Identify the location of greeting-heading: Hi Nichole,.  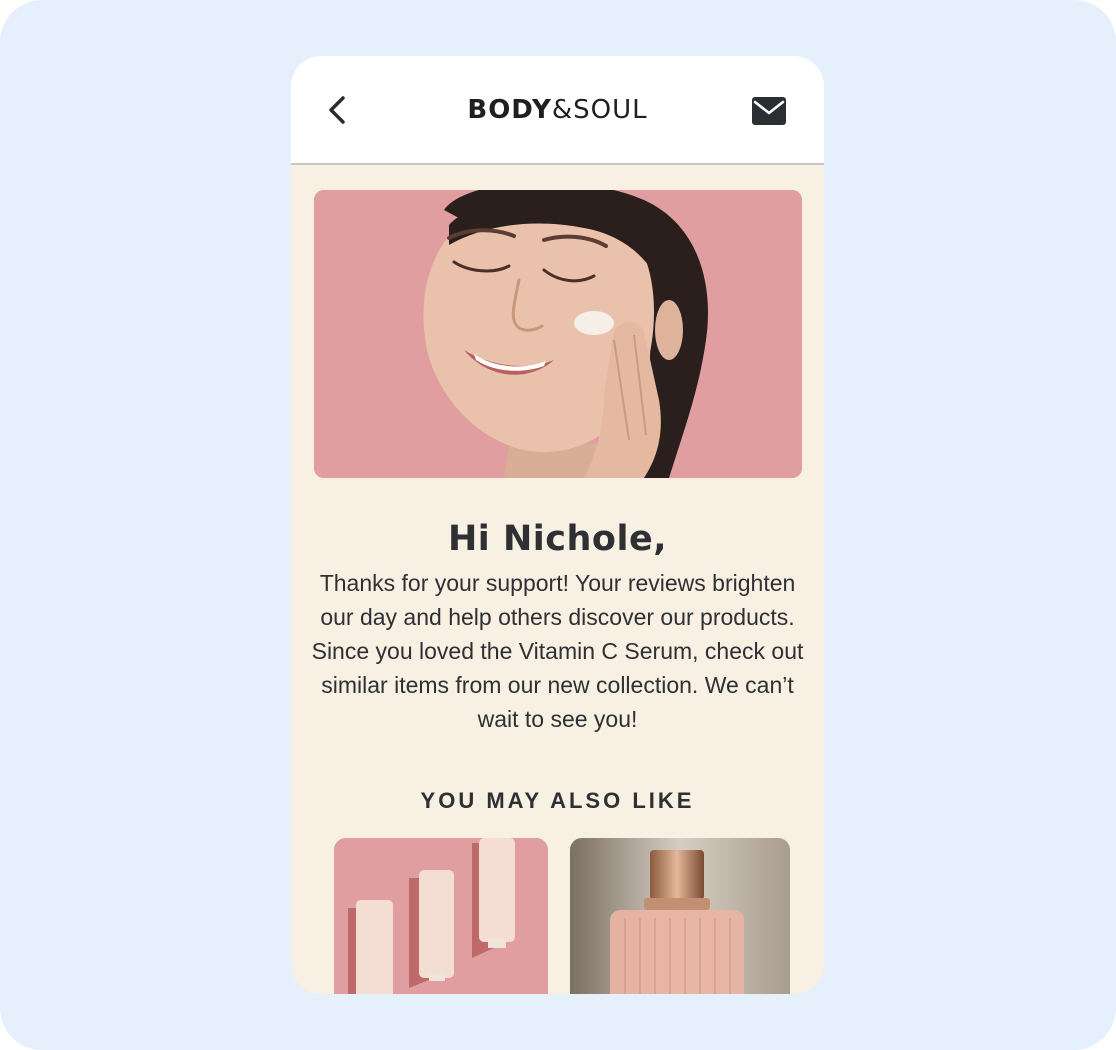
(557, 539).